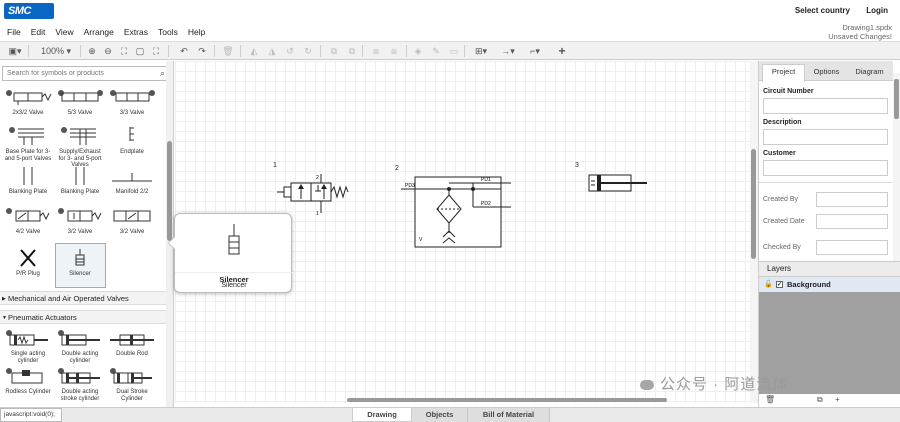 This screenshot has width=900, height=422. What do you see at coordinates (436, 51) in the screenshot?
I see `line-color-icon: ✎` at bounding box center [436, 51].